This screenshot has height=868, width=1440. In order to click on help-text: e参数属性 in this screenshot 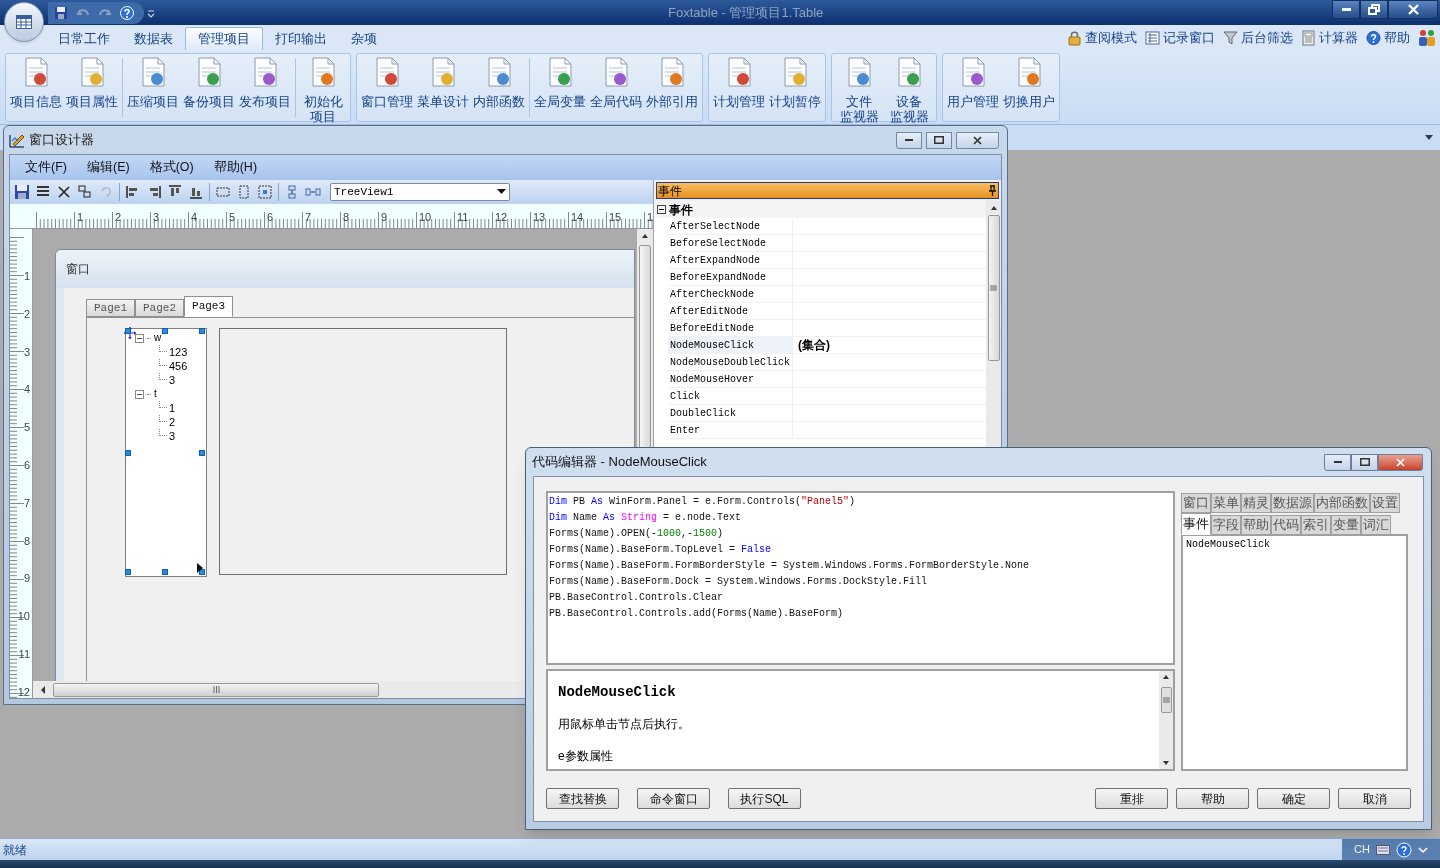, I will do `click(586, 756)`.